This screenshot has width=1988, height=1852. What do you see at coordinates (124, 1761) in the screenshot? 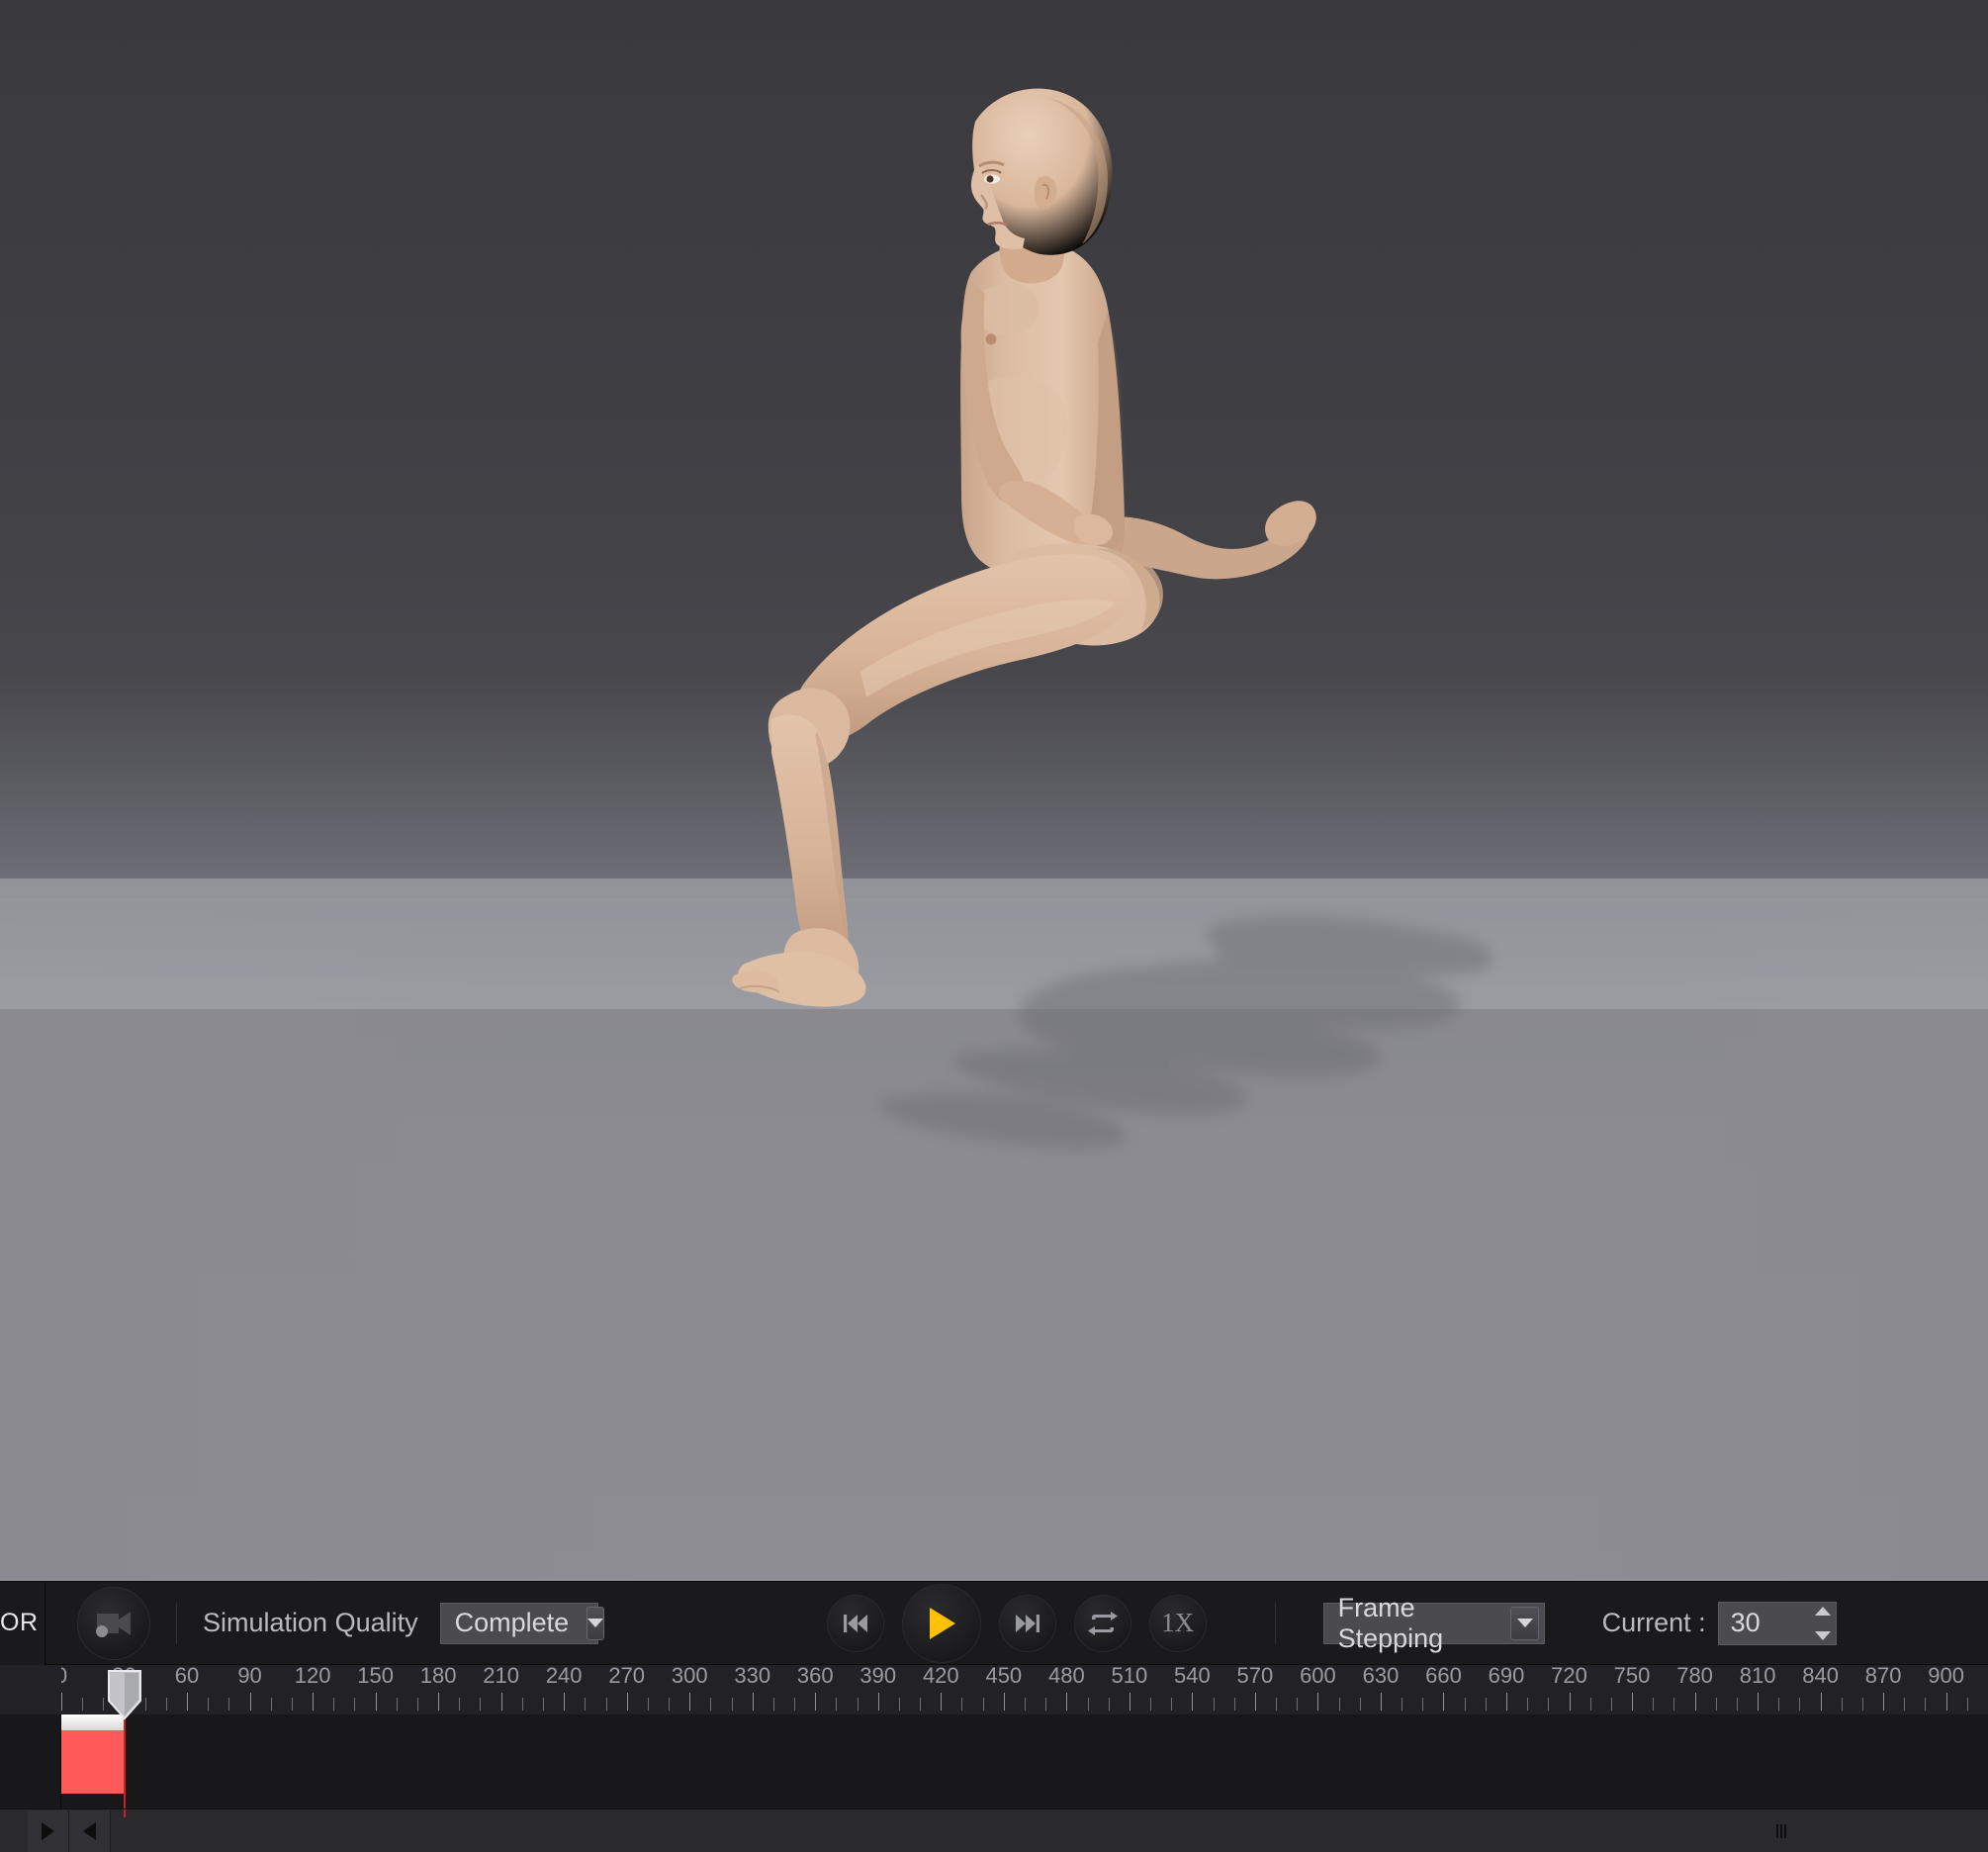
I see `playhead-line` at bounding box center [124, 1761].